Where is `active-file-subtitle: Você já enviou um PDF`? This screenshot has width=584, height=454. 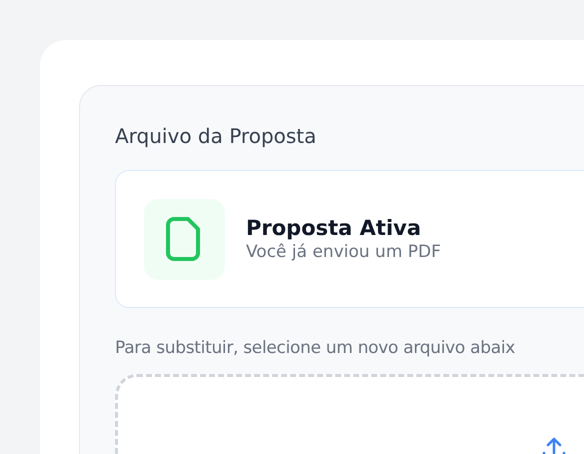 active-file-subtitle: Você já enviou um PDF is located at coordinates (343, 252).